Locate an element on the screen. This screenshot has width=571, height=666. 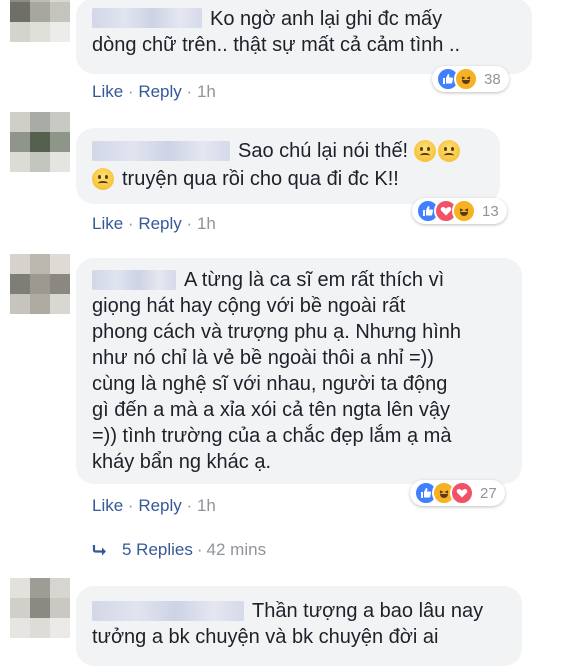
reaction-summary: 27 is located at coordinates (457, 493).